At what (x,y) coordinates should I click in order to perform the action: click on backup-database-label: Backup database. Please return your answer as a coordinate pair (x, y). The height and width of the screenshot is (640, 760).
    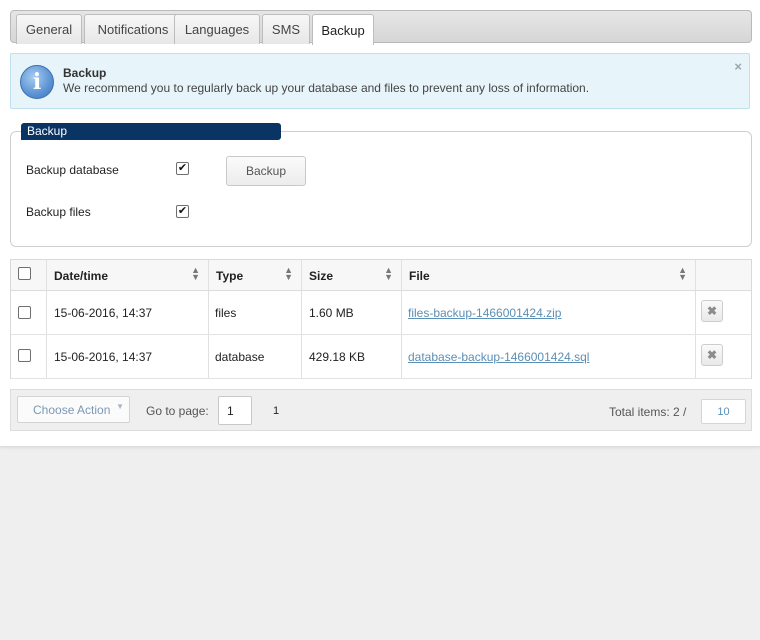
    Looking at the image, I should click on (72, 170).